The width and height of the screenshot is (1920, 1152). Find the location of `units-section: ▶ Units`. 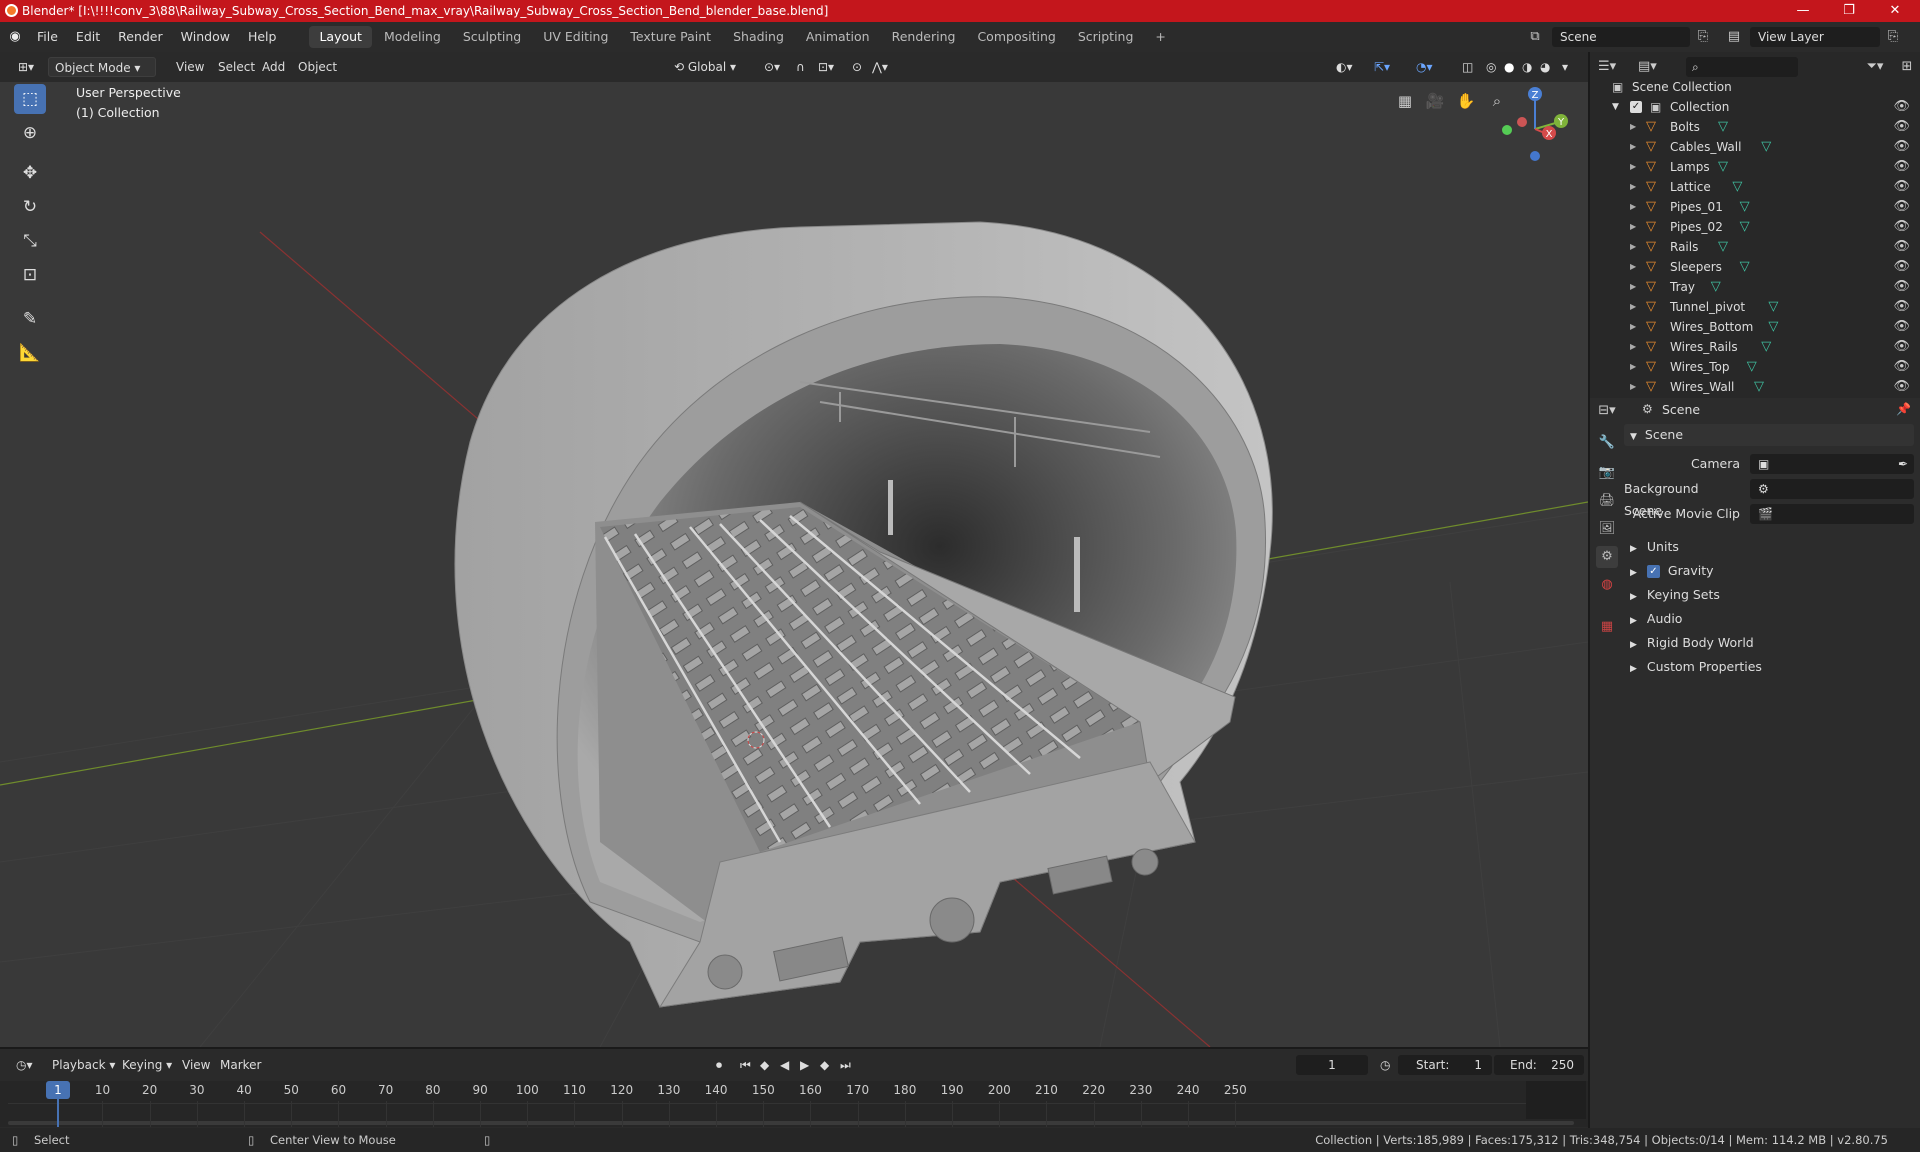

units-section: ▶ Units is located at coordinates (1769, 547).